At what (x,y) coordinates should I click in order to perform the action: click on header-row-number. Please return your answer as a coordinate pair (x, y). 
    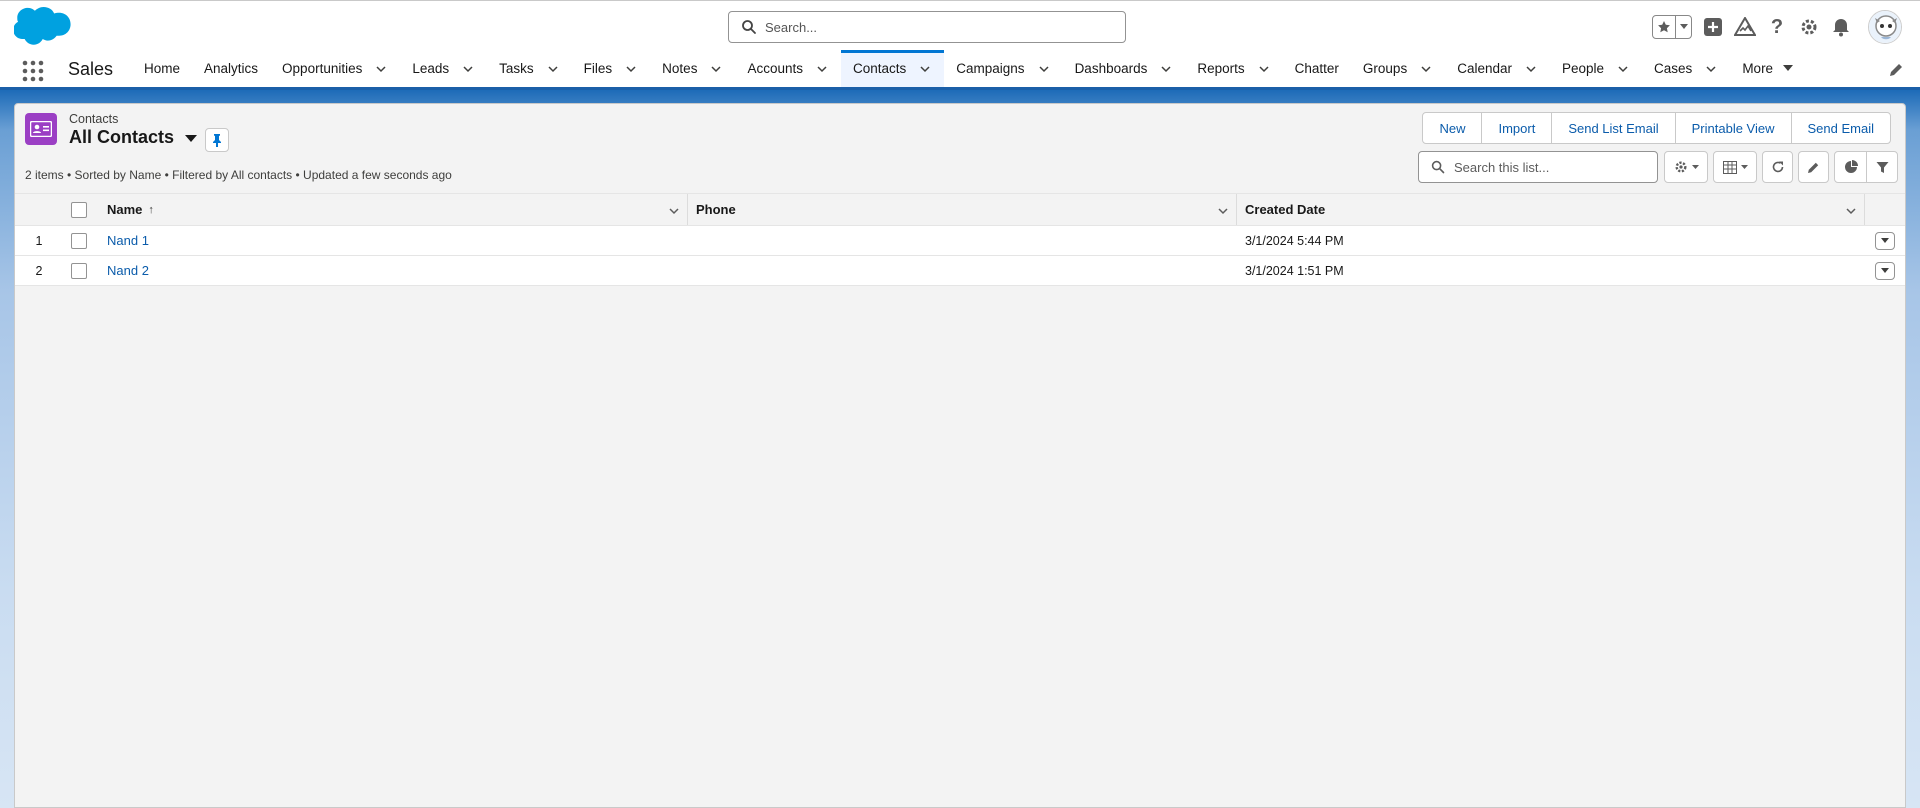
    Looking at the image, I should click on (39, 209).